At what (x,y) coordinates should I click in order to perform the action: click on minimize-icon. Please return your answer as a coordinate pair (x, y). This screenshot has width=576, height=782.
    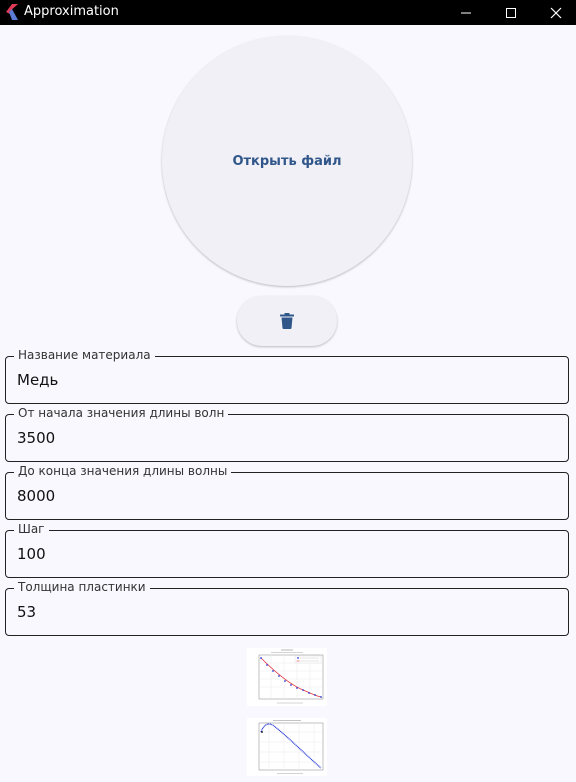
    Looking at the image, I should click on (466, 12).